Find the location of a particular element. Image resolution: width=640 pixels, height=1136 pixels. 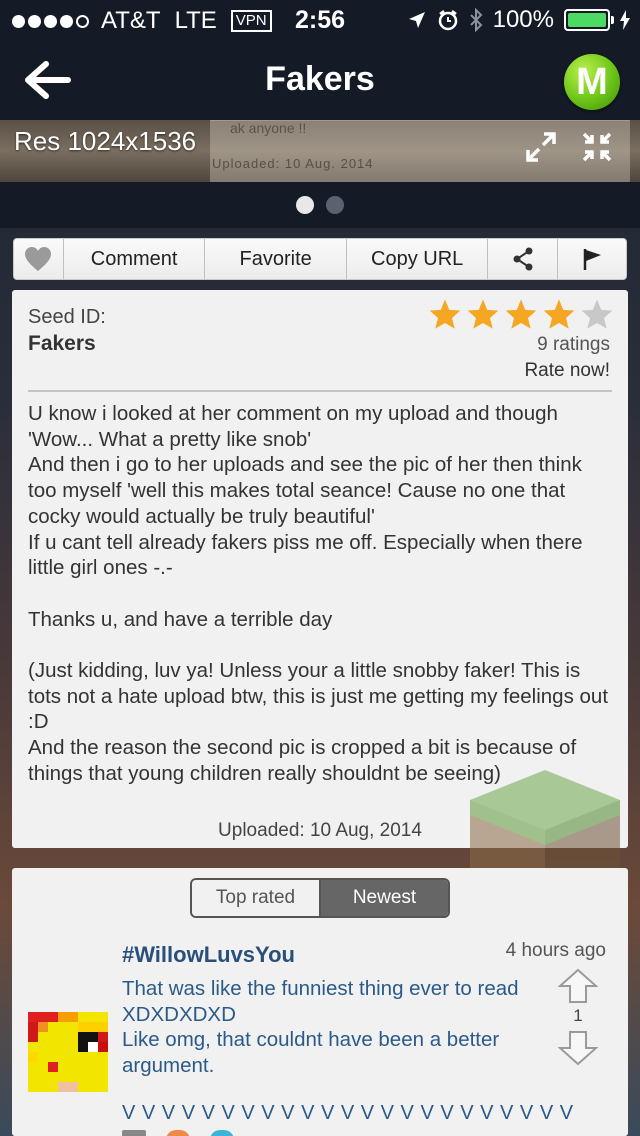

location-icon is located at coordinates (416, 20).